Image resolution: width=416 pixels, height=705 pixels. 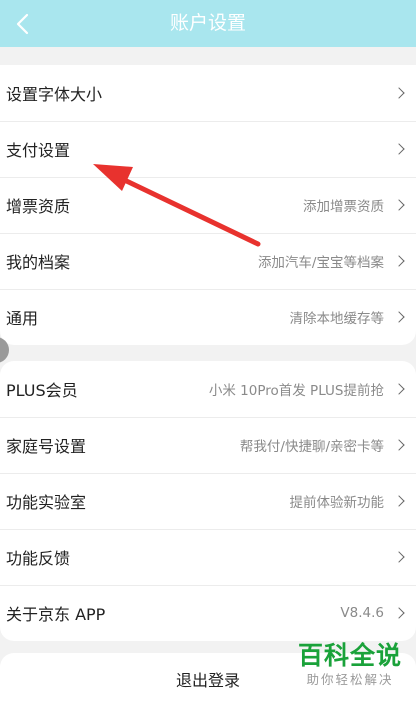 I want to click on chevron-left-icon, so click(x=22, y=23).